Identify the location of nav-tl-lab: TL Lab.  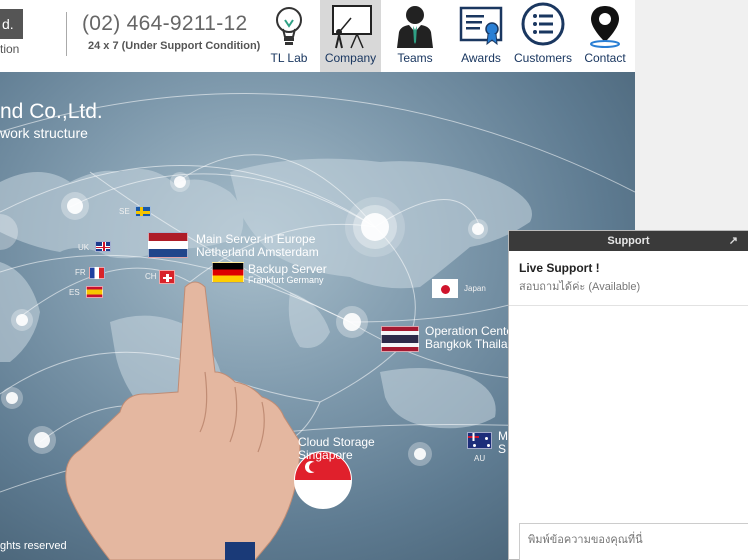
(289, 36).